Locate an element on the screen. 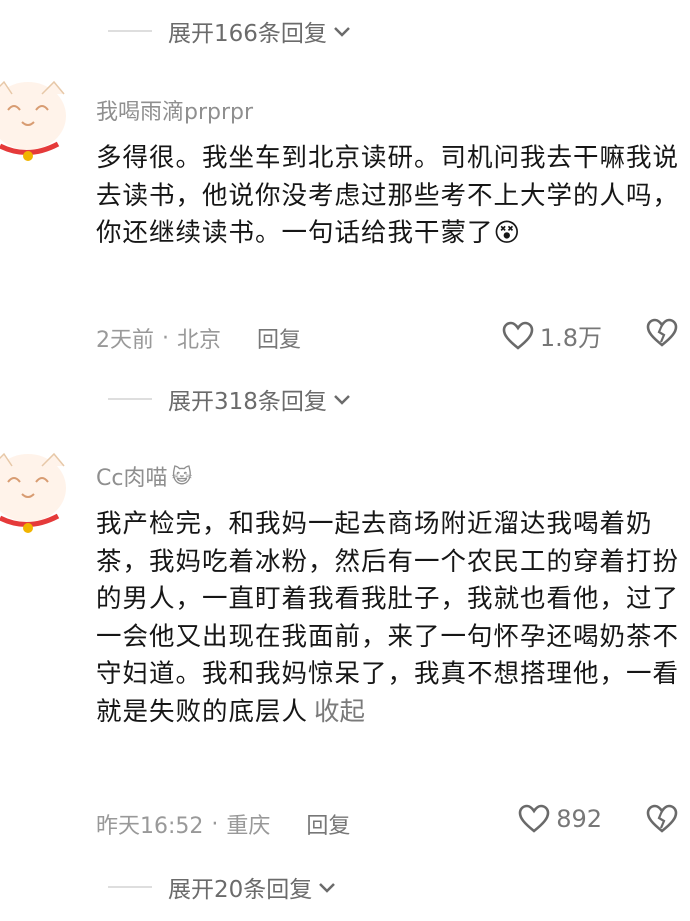 This screenshot has width=690, height=921. expand-replies: 展开20条回复 is located at coordinates (222, 887).